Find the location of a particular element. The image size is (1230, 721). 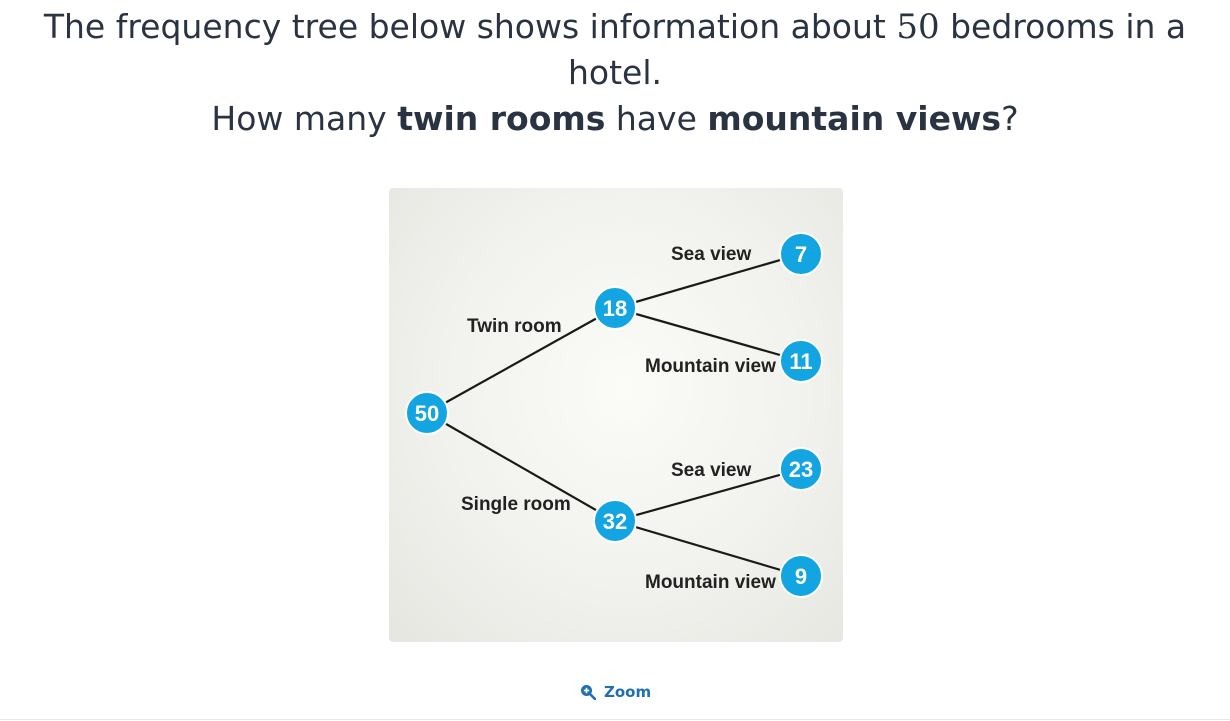

node-twin-sea: 7 is located at coordinates (801, 254).